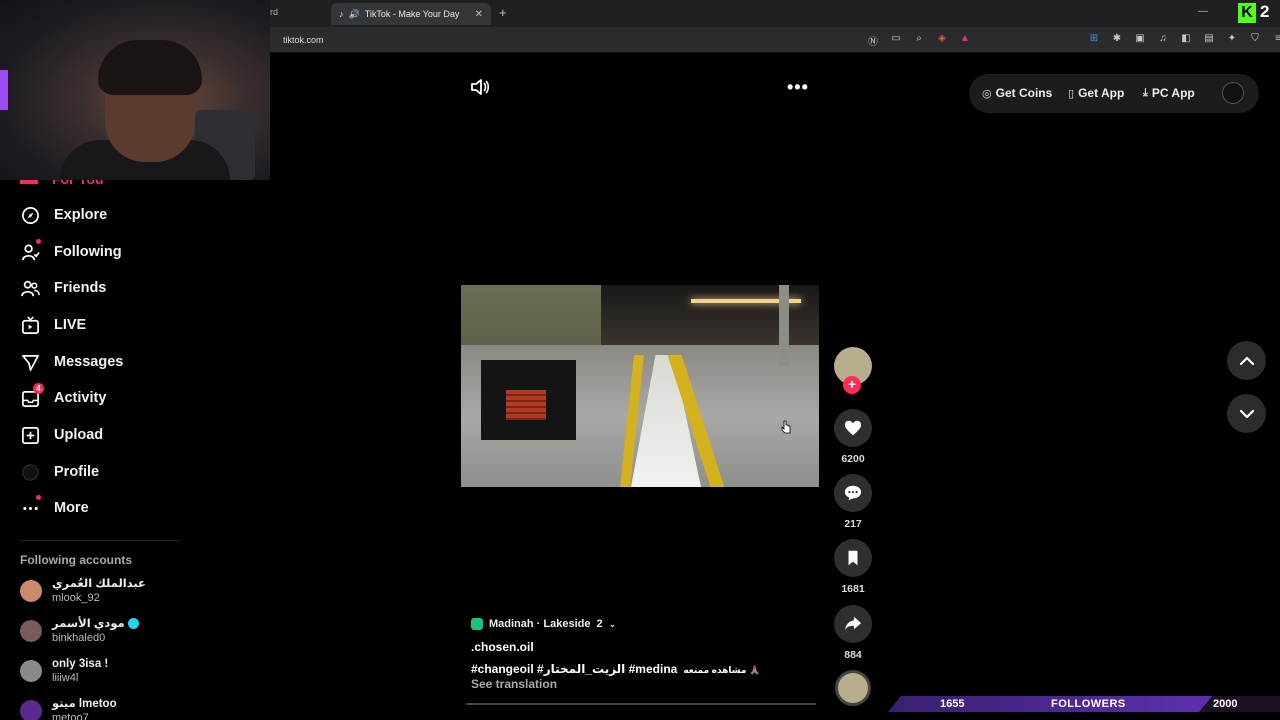 The height and width of the screenshot is (720, 1280). Describe the element at coordinates (354, 14) in the screenshot. I see `audio-playing-icon: 🔊` at that location.